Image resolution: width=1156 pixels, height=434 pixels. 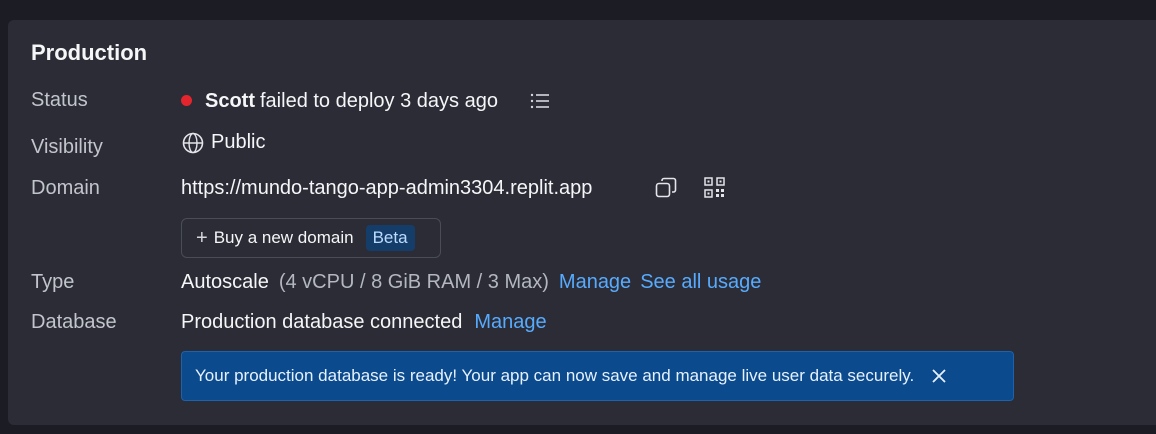 I want to click on domain-label: Domain, so click(x=65, y=188).